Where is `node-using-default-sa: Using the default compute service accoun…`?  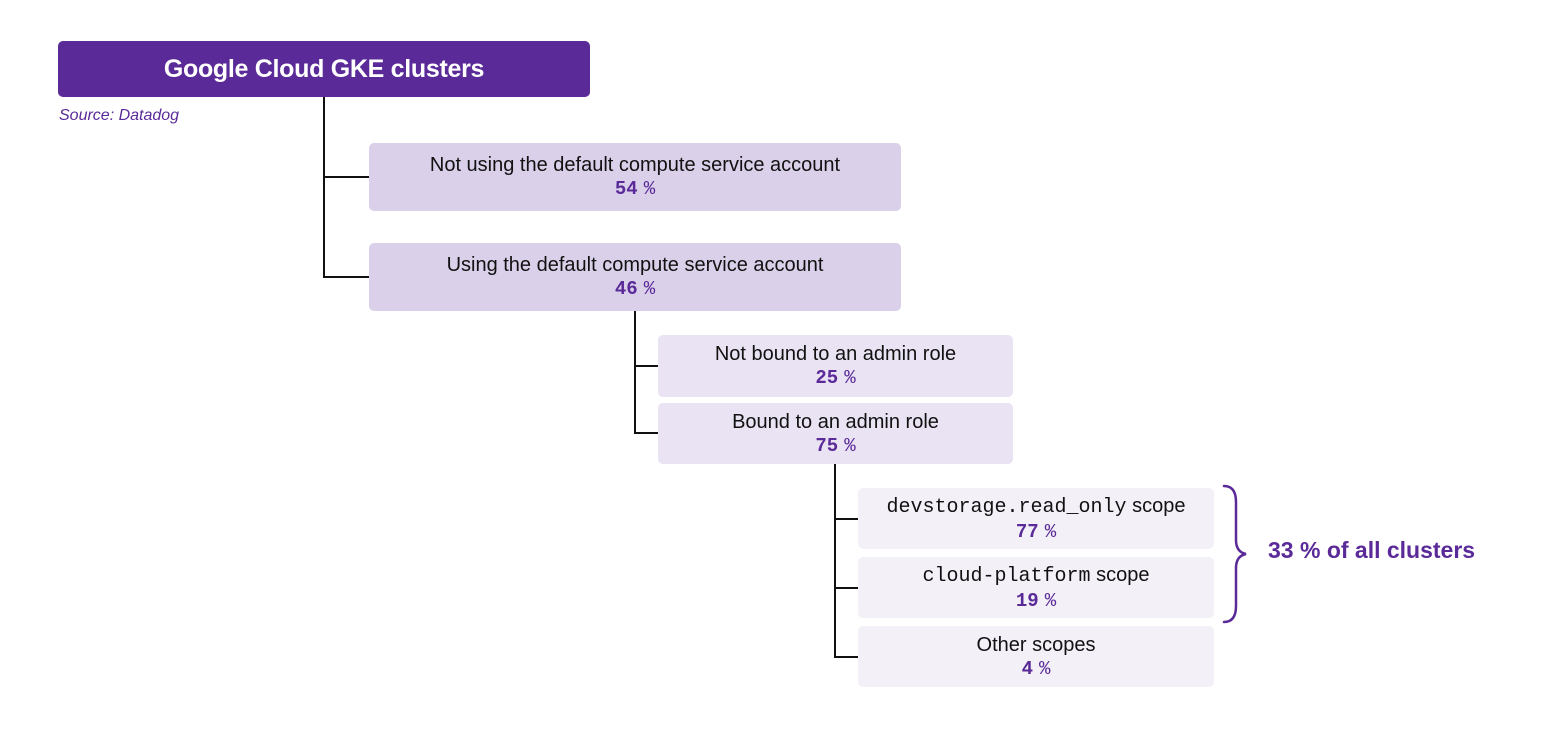
node-using-default-sa: Using the default compute service accoun… is located at coordinates (635, 277).